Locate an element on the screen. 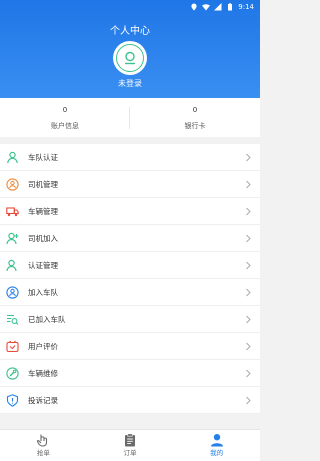 The height and width of the screenshot is (461, 320). page-title: 个人中心 is located at coordinates (130, 31).